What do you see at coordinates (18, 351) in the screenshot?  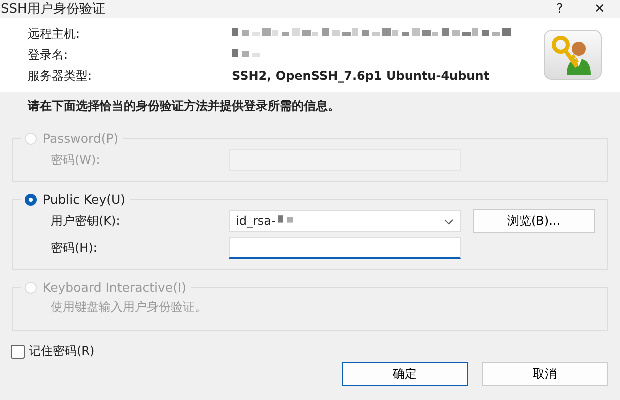 I see `checkbox` at bounding box center [18, 351].